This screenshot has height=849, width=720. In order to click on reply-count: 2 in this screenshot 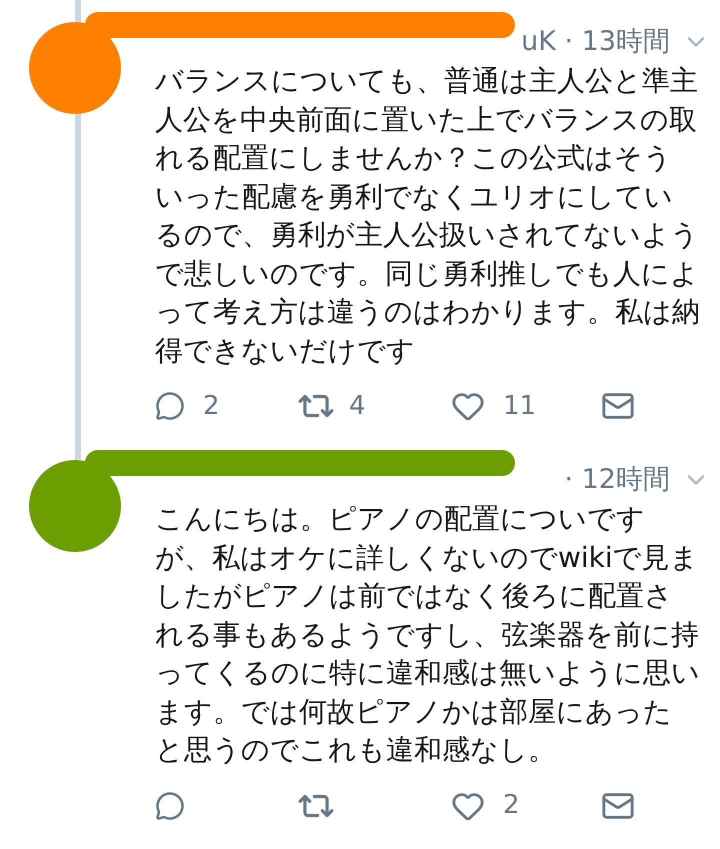, I will do `click(211, 406)`.